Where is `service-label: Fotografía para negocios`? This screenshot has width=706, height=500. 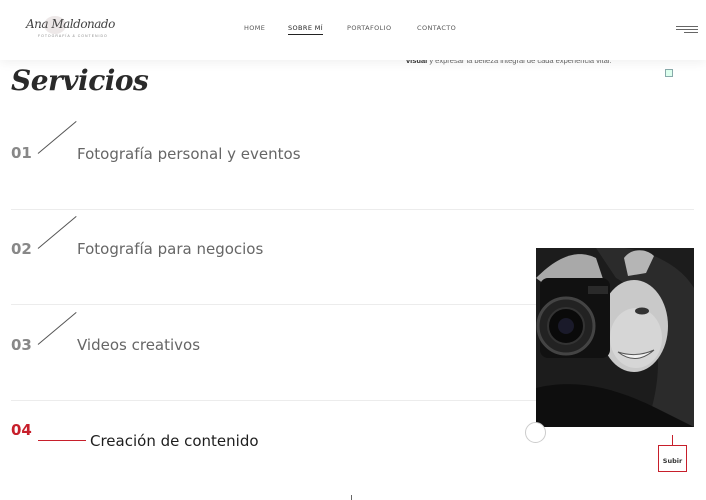 service-label: Fotografía para negocios is located at coordinates (170, 249).